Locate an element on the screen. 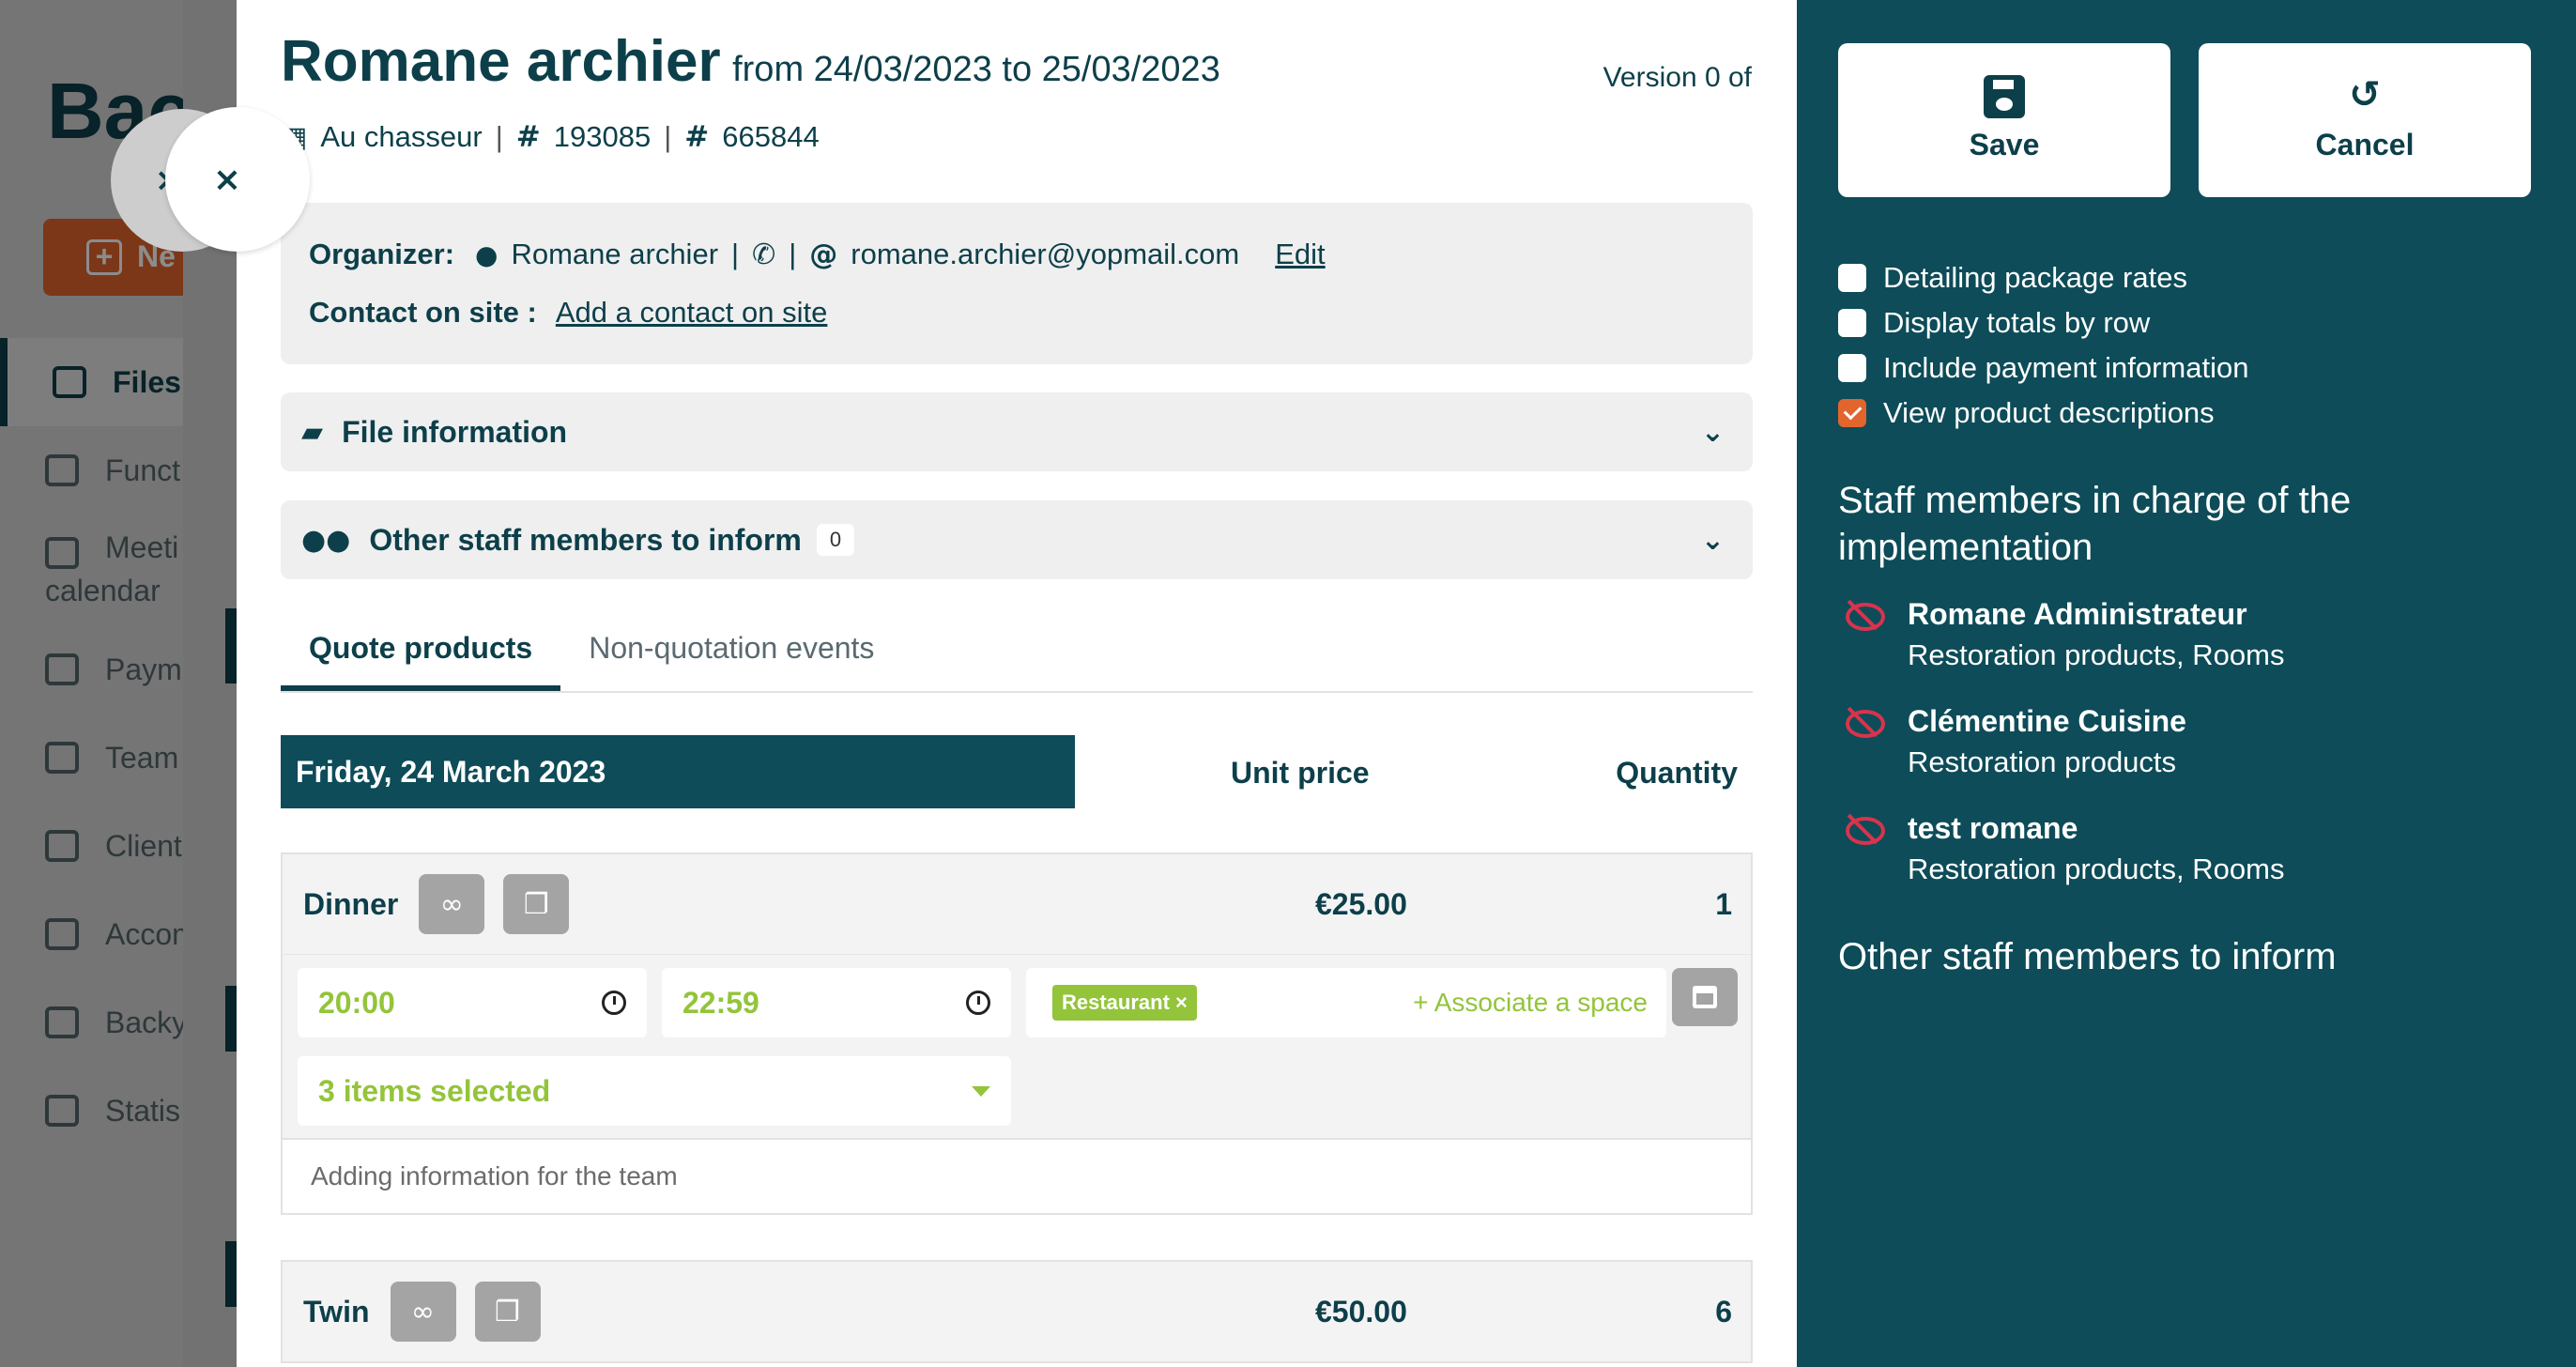 Image resolution: width=2576 pixels, height=1367 pixels. contact-line: Contact on site : Add a contact on site is located at coordinates (1017, 312).